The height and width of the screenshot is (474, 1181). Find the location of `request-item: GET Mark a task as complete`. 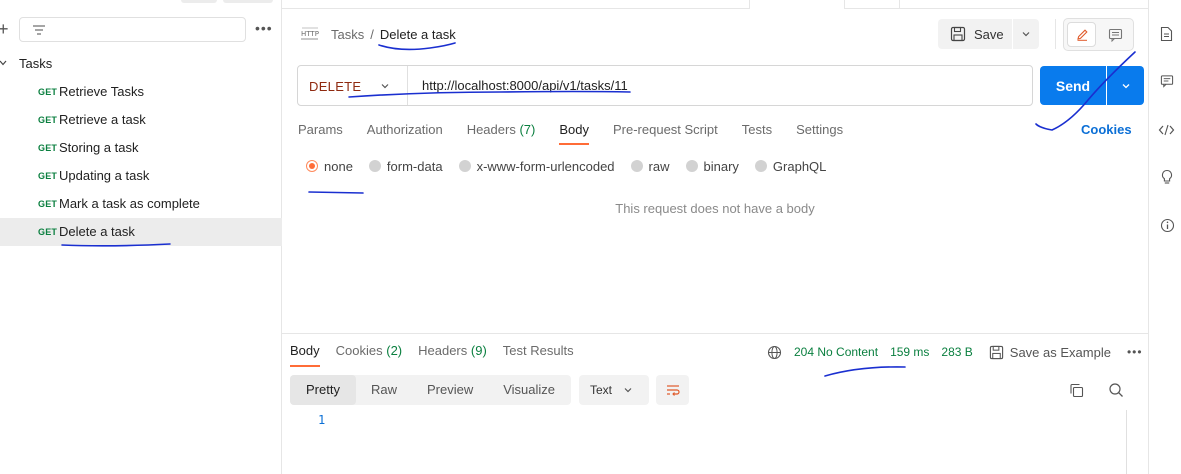

request-item: GET Mark a task as complete is located at coordinates (141, 204).